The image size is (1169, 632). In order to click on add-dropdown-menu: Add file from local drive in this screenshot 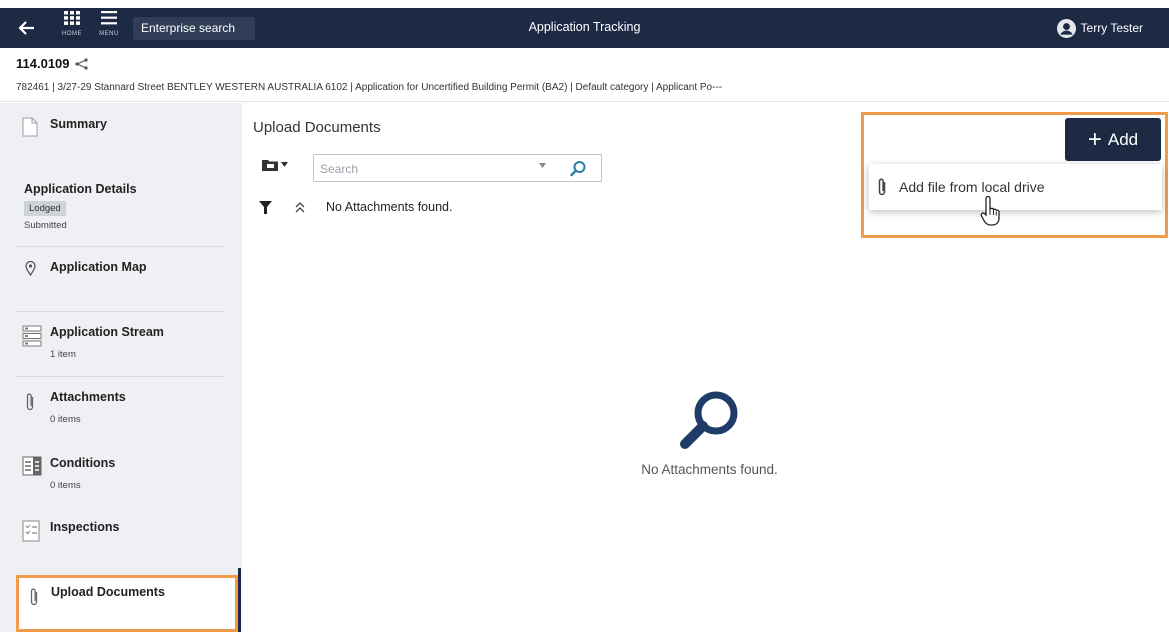, I will do `click(1015, 187)`.